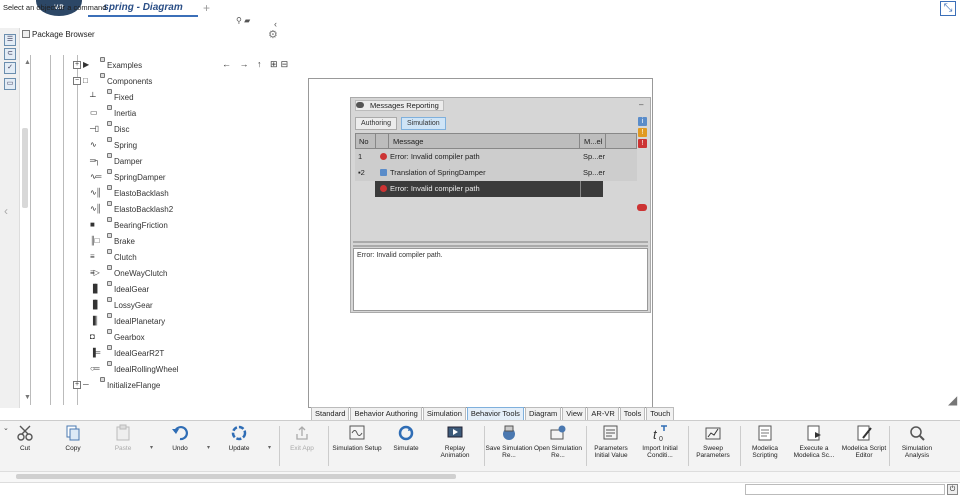 The image size is (960, 497). Describe the element at coordinates (10, 40) in the screenshot. I see `tree-view-icon: ☰` at that location.